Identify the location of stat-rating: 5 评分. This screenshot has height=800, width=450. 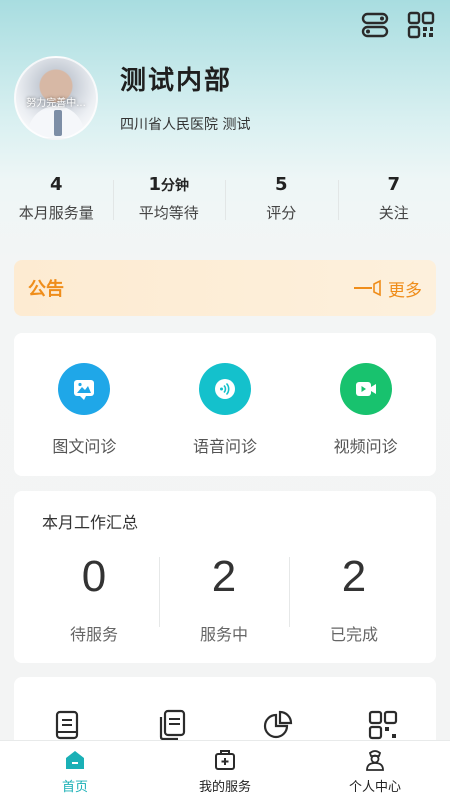
(281, 202).